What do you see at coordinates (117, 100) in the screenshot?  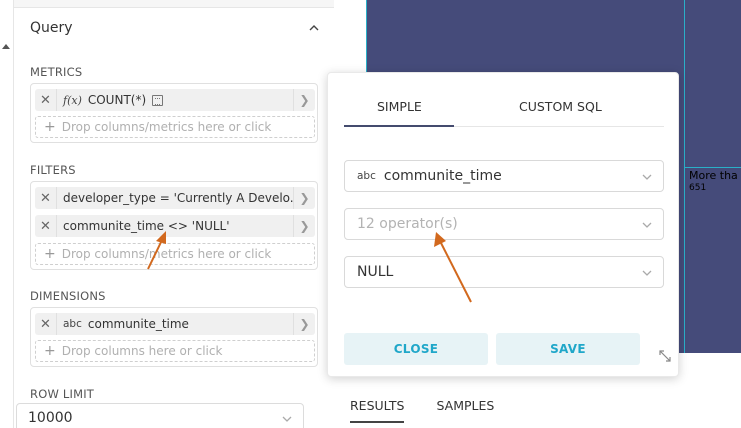 I see `metric-text: COUNT(*)` at bounding box center [117, 100].